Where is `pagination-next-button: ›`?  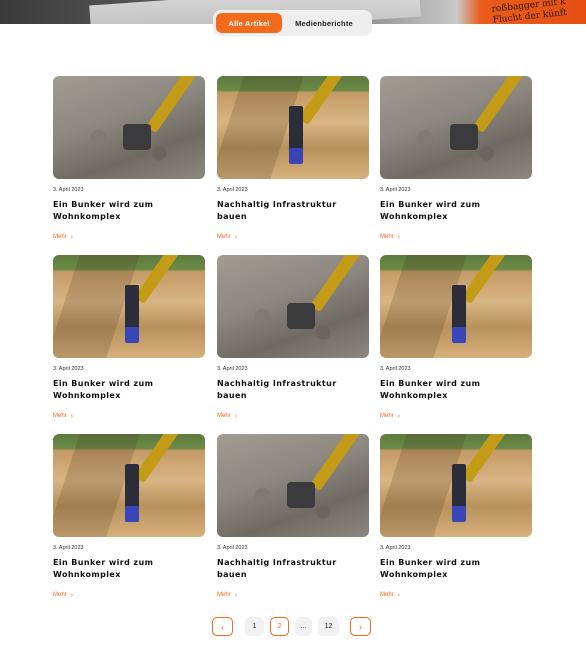
pagination-next-button: › is located at coordinates (360, 626).